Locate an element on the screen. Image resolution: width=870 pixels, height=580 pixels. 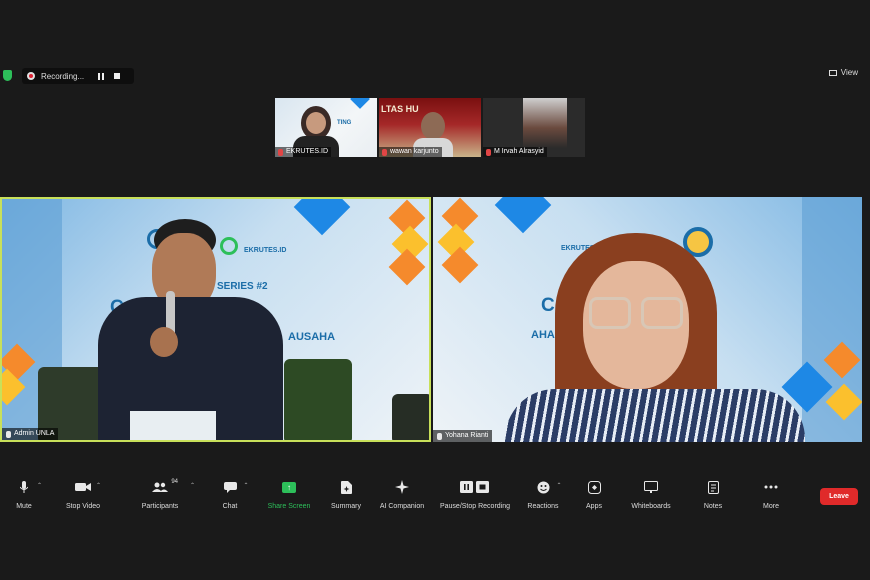
participants-icon: 94 is located at coordinates (165, 487).